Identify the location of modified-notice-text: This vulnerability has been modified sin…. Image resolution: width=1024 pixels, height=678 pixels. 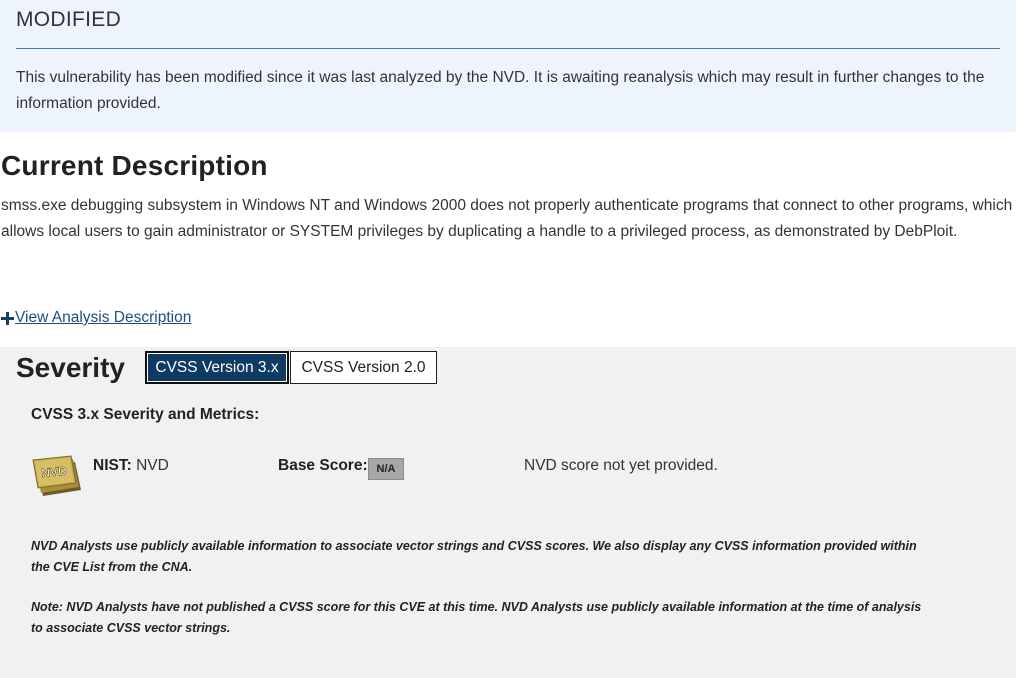
(500, 90).